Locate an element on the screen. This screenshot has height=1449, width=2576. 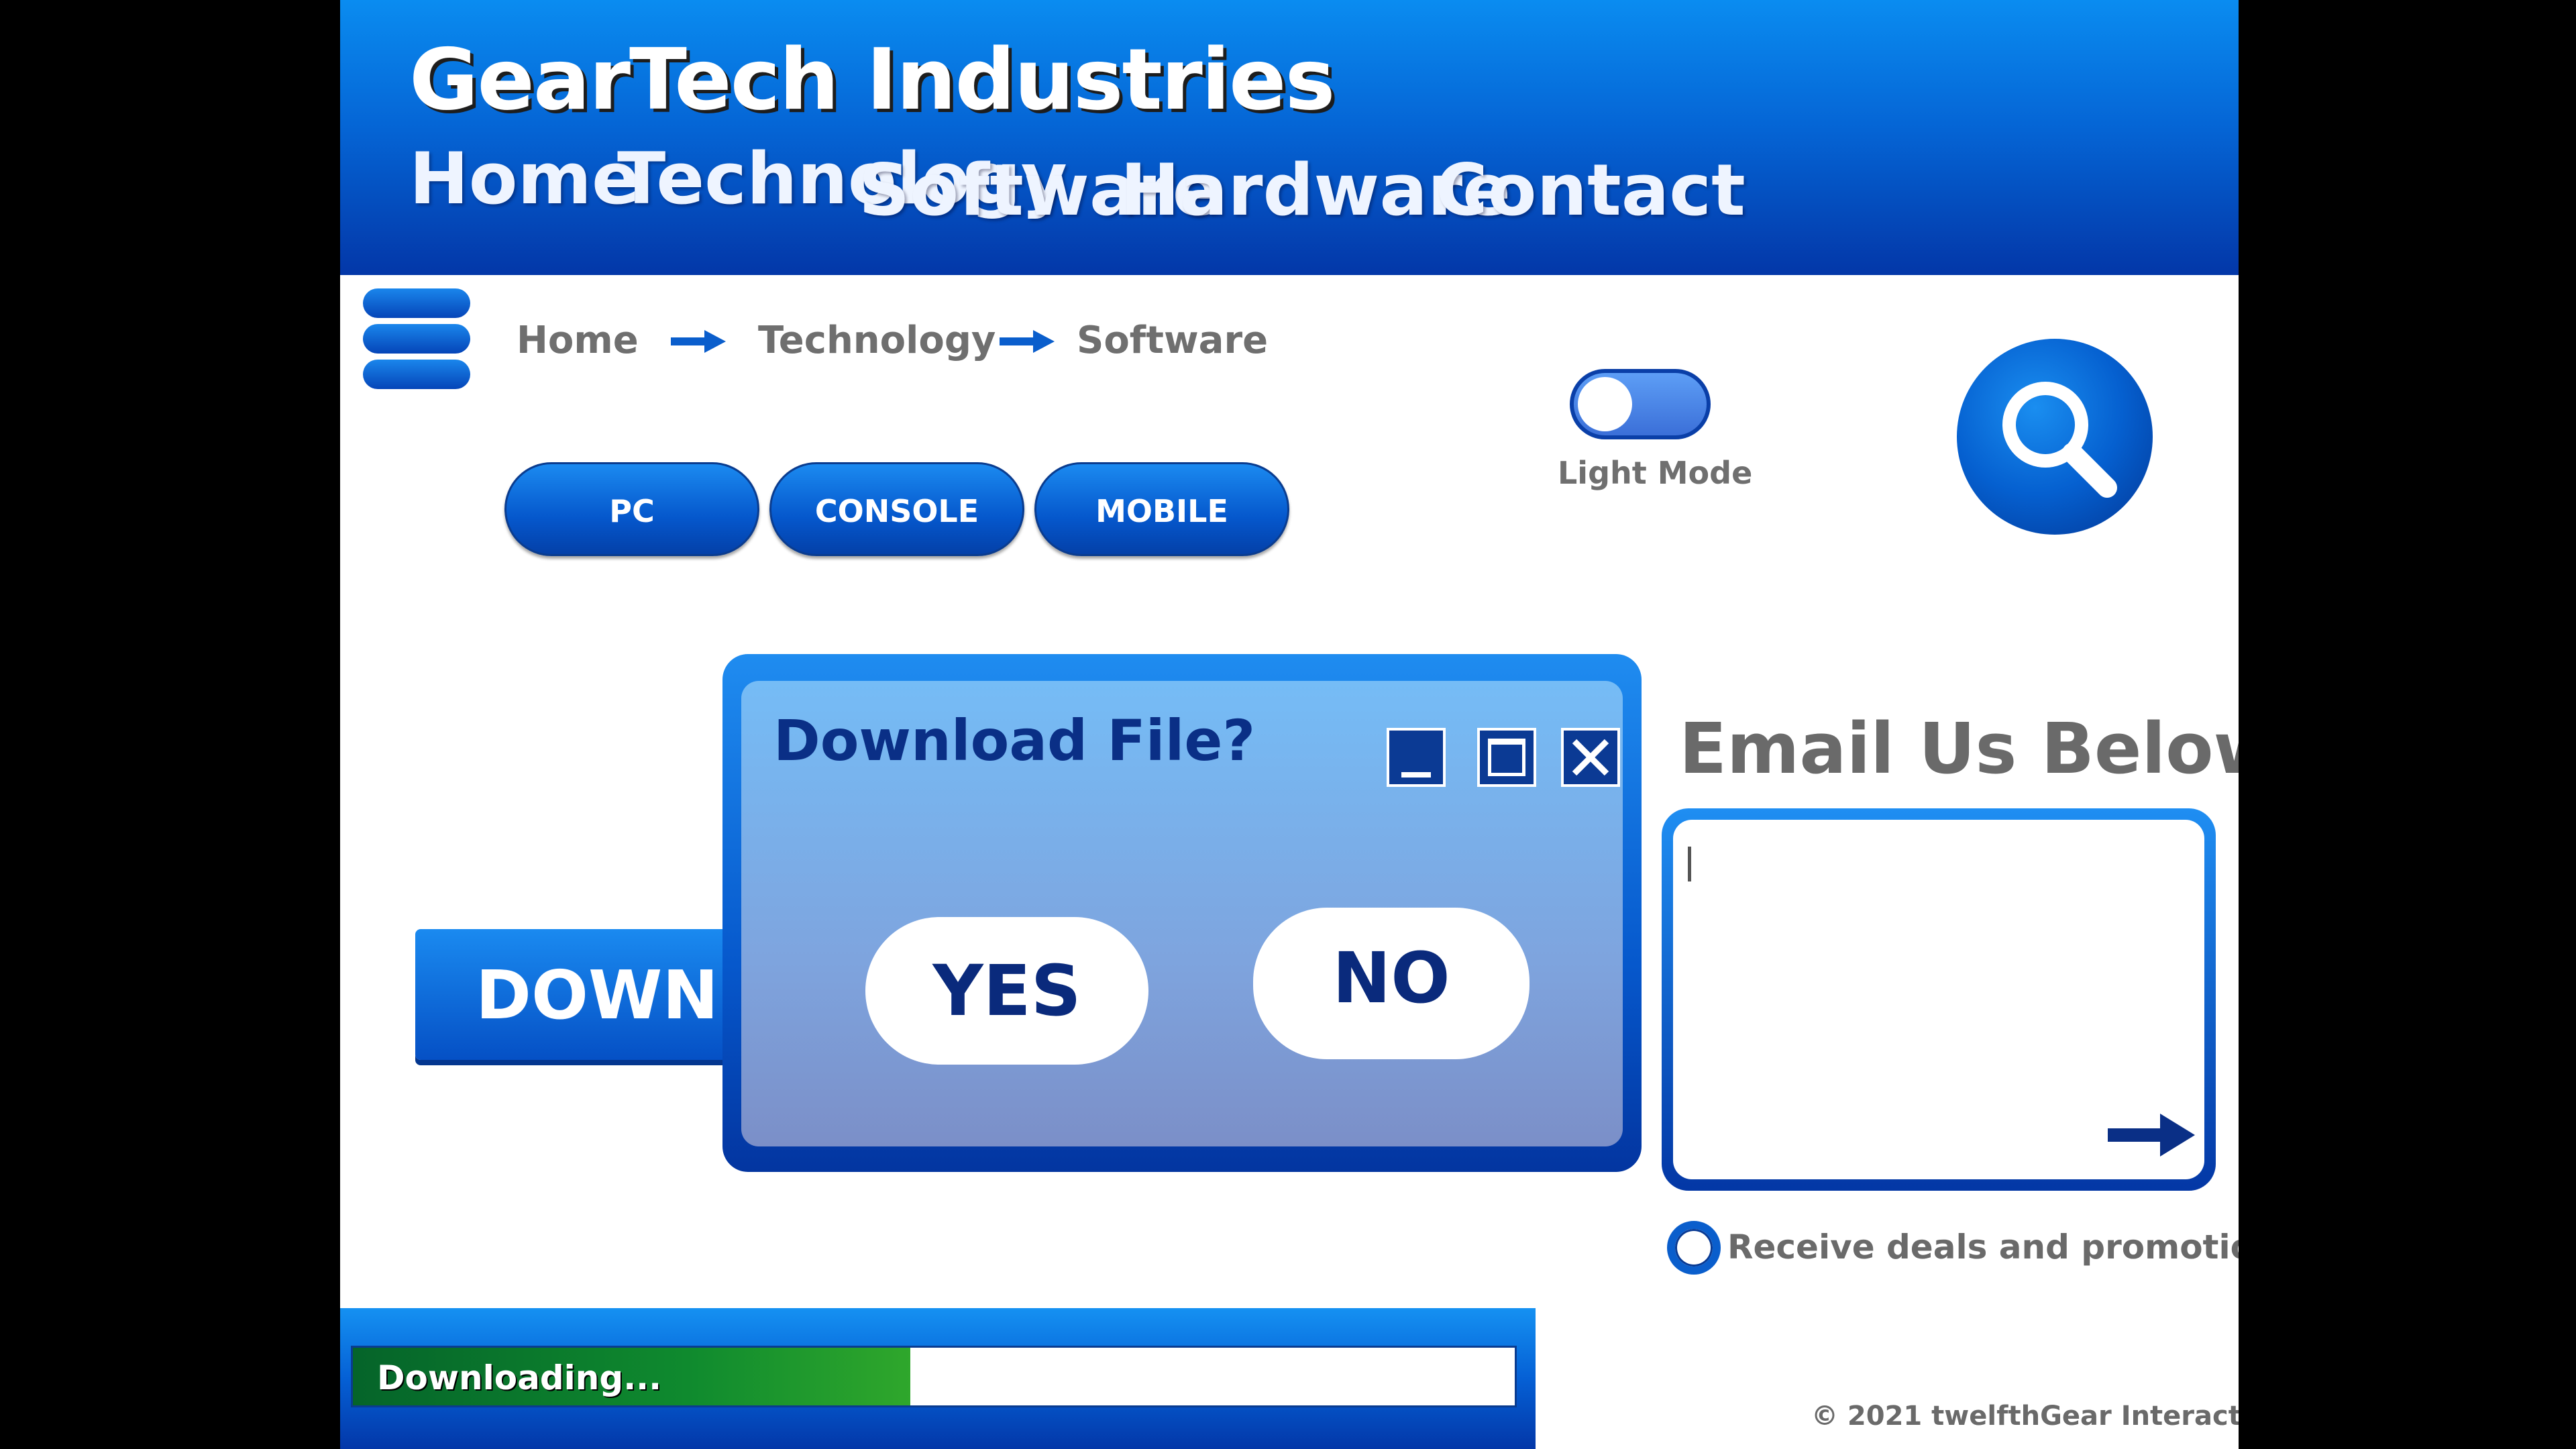
dialog-title: Download File? is located at coordinates (1014, 740).